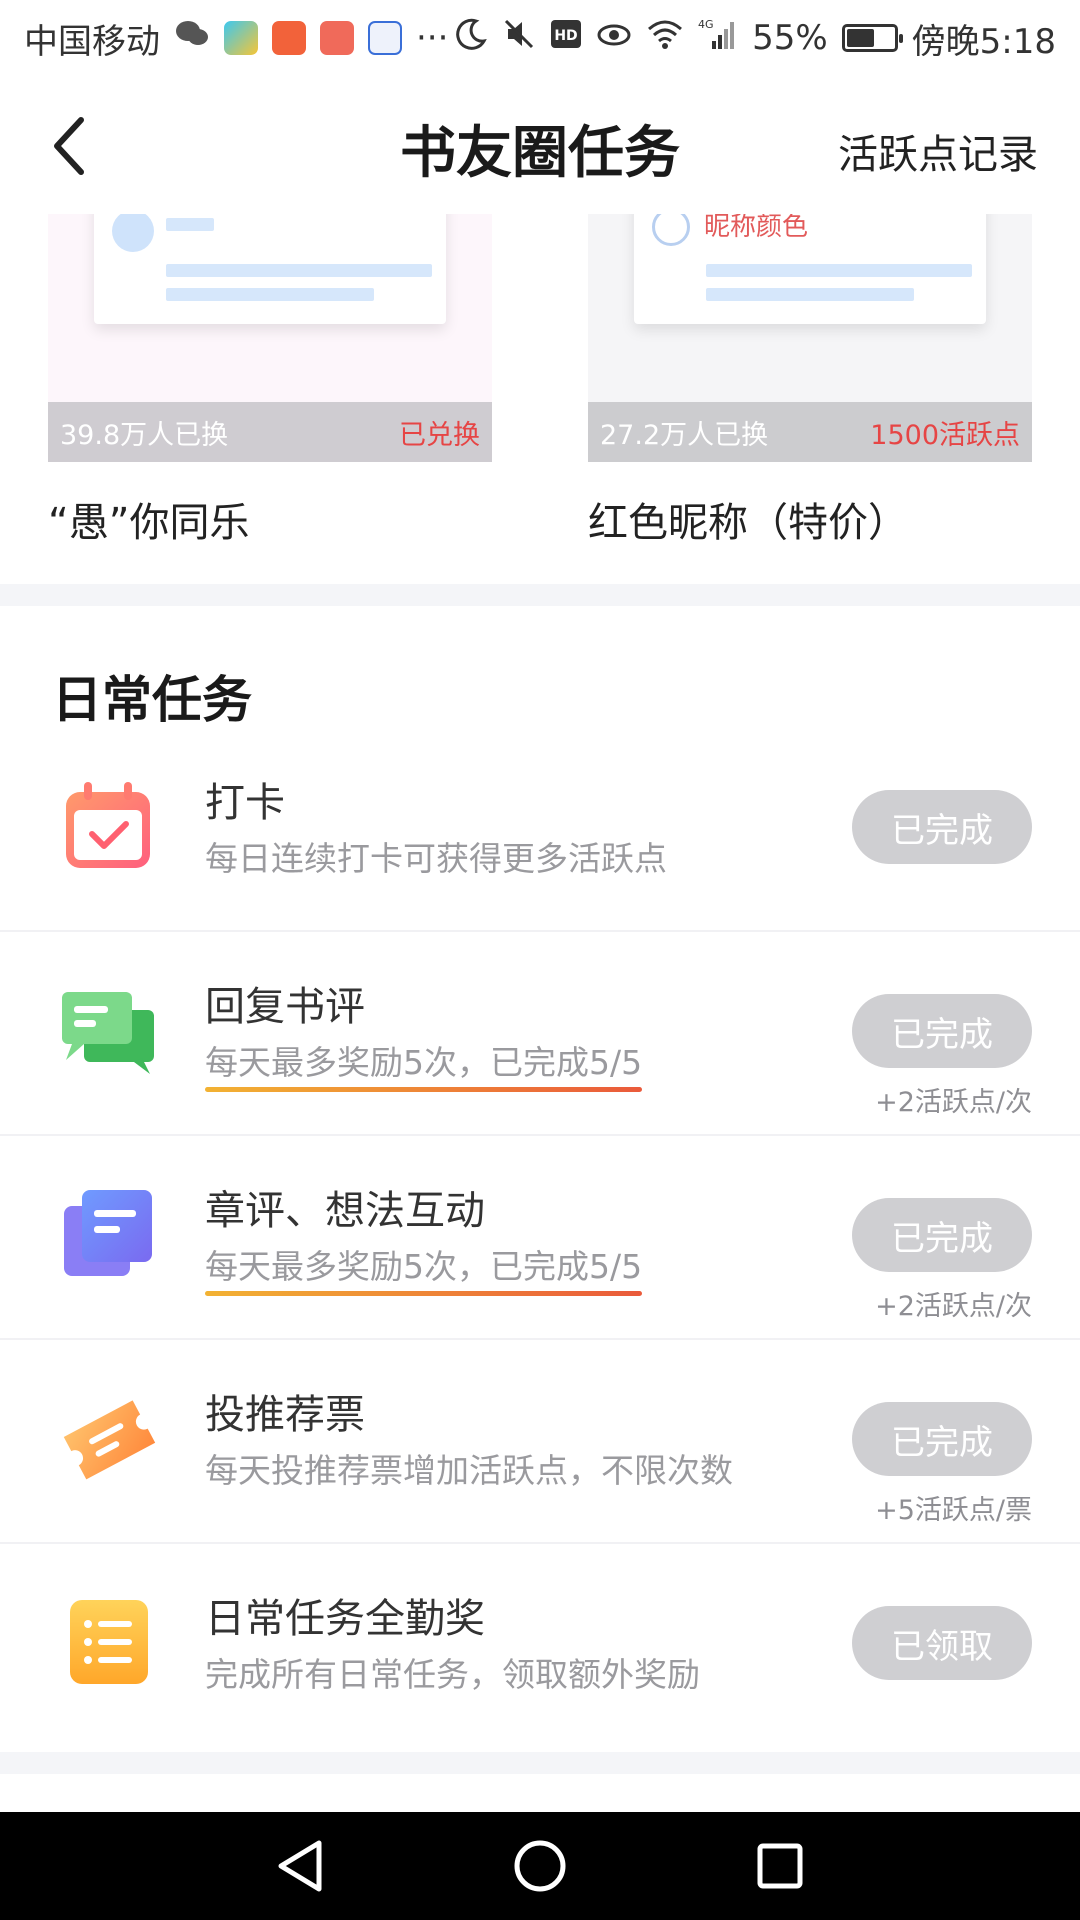  Describe the element at coordinates (540, 1238) in the screenshot. I see `task-chapter-comment: 章评、想法互动 每天最多奖励5次，已完成5/5 已完成 +2活跃点/次` at that location.